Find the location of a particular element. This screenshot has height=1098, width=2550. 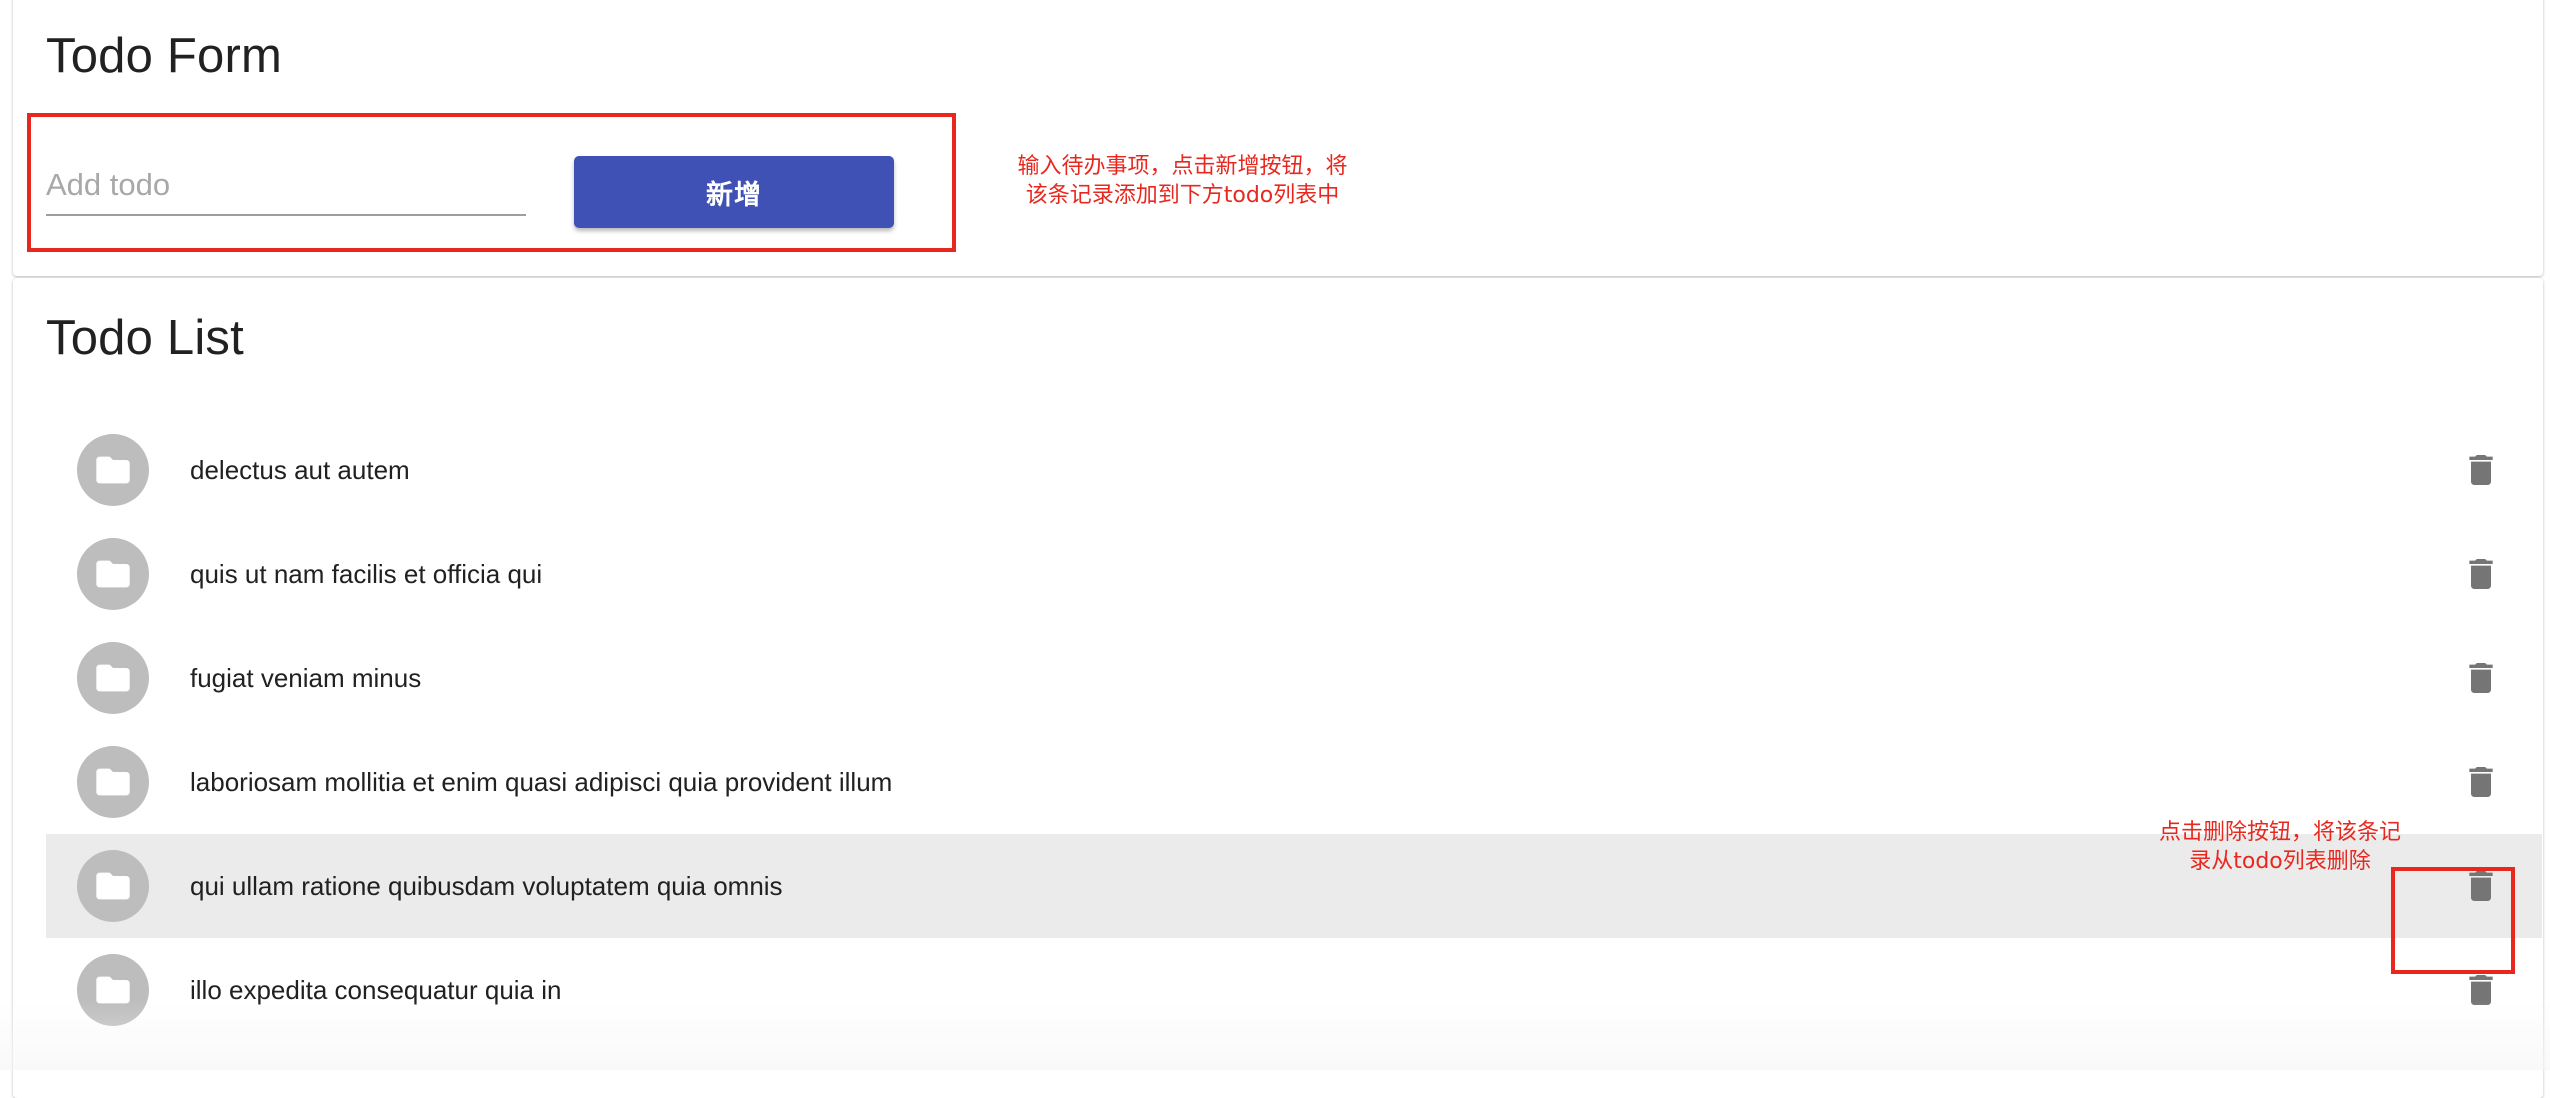

list-item: illo expedita consequatur quia in is located at coordinates (1294, 990).